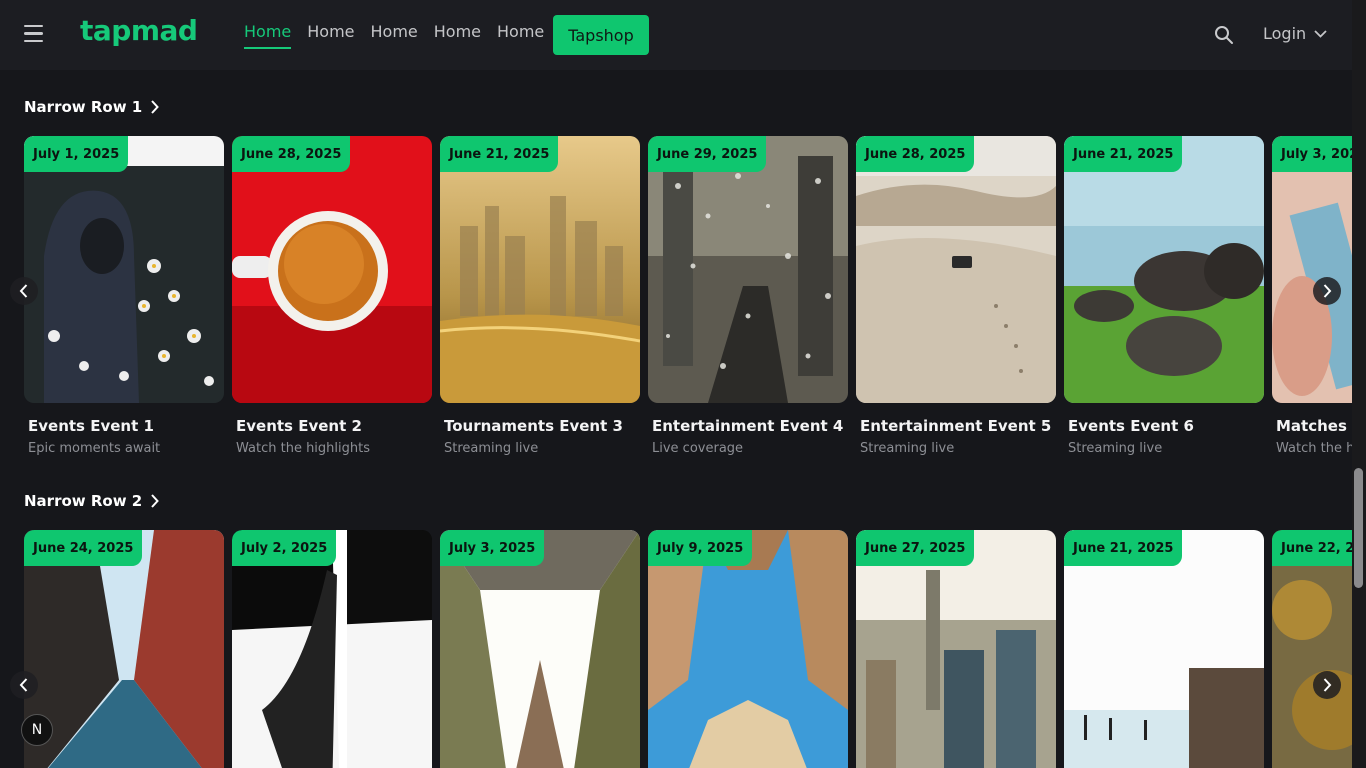 The width and height of the screenshot is (1366, 768). I want to click on card-thumbnail: July 2, 2025, so click(332, 649).